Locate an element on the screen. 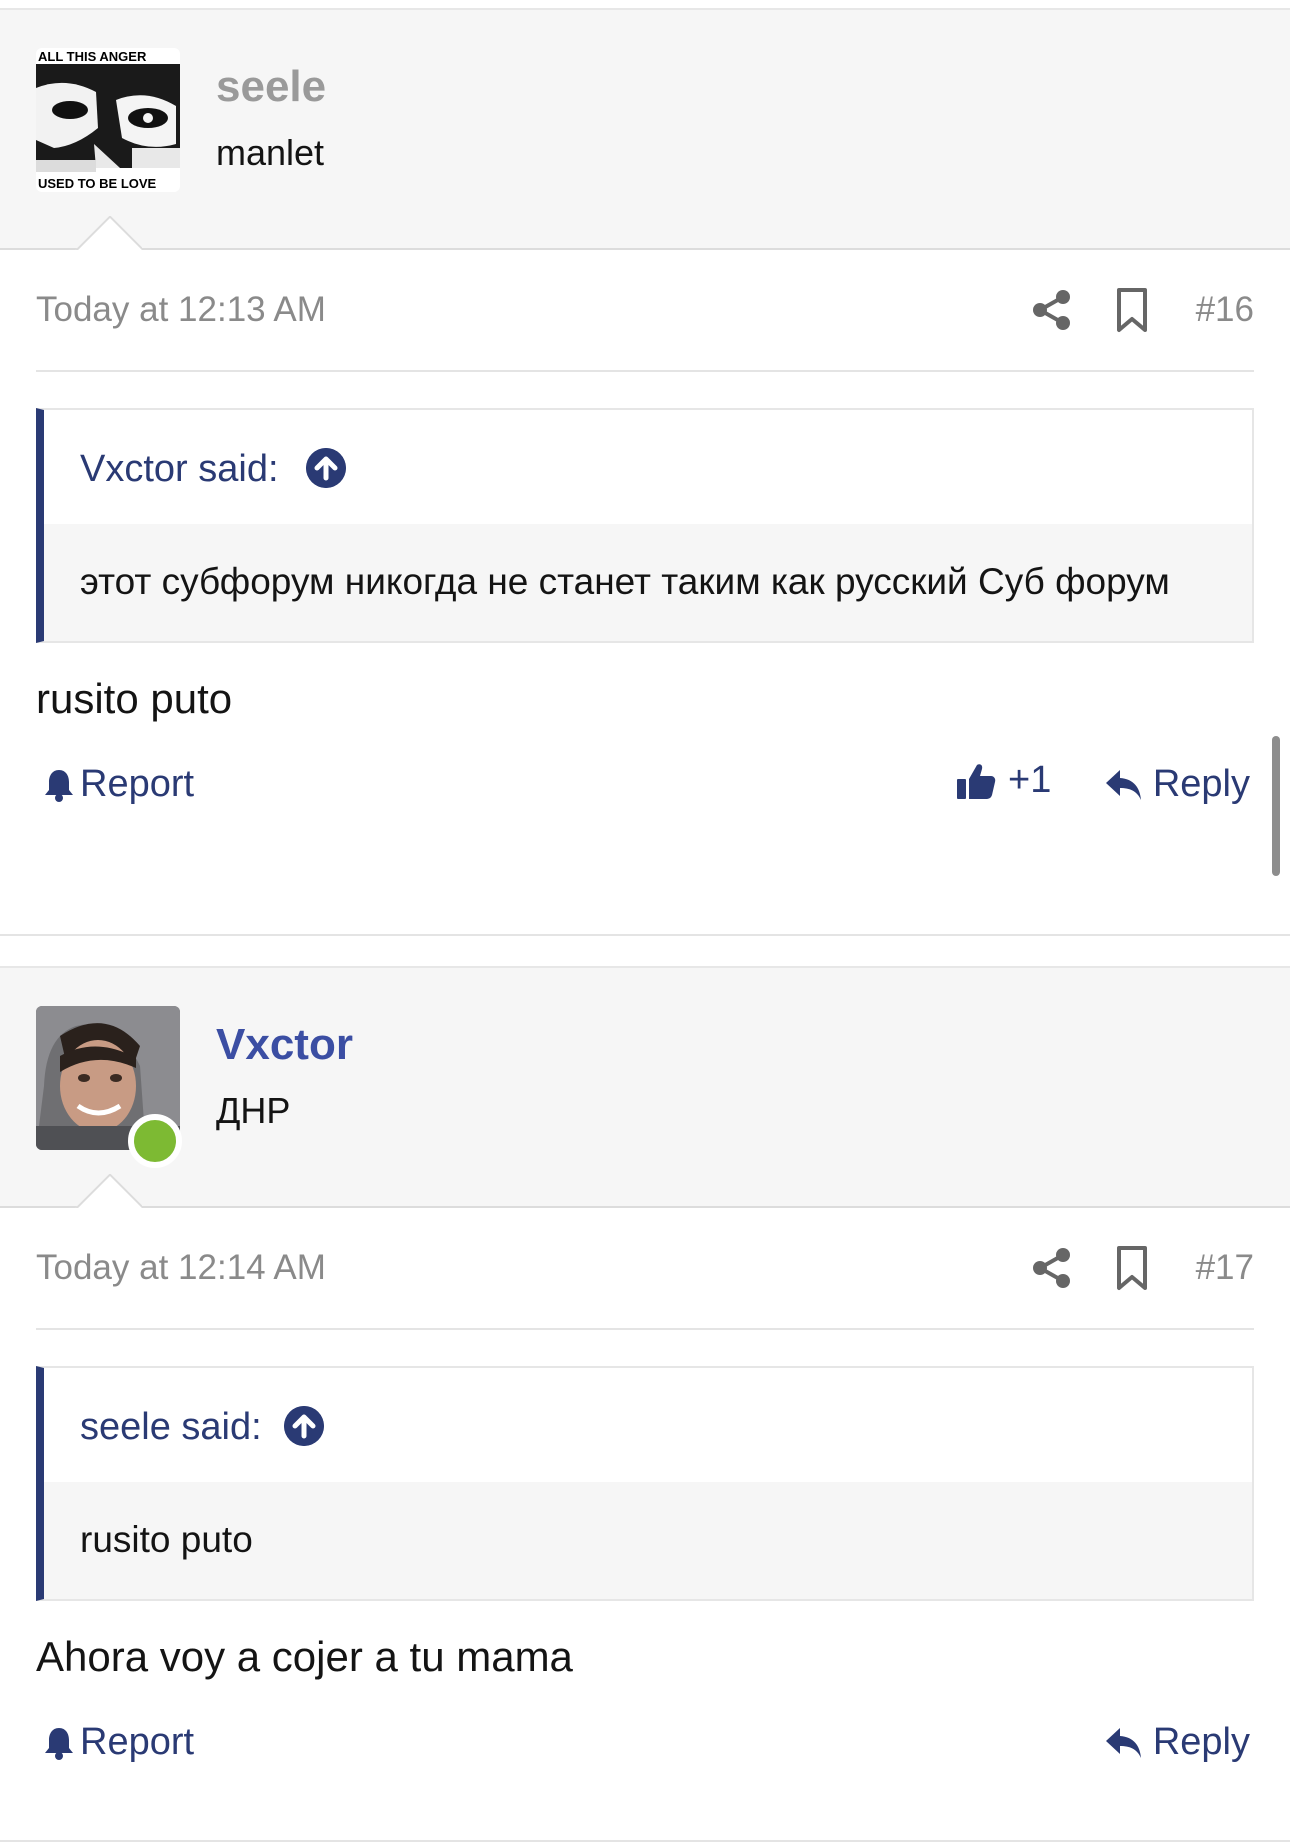 This screenshot has height=1848, width=1290. online-status-indicator is located at coordinates (155, 1141).